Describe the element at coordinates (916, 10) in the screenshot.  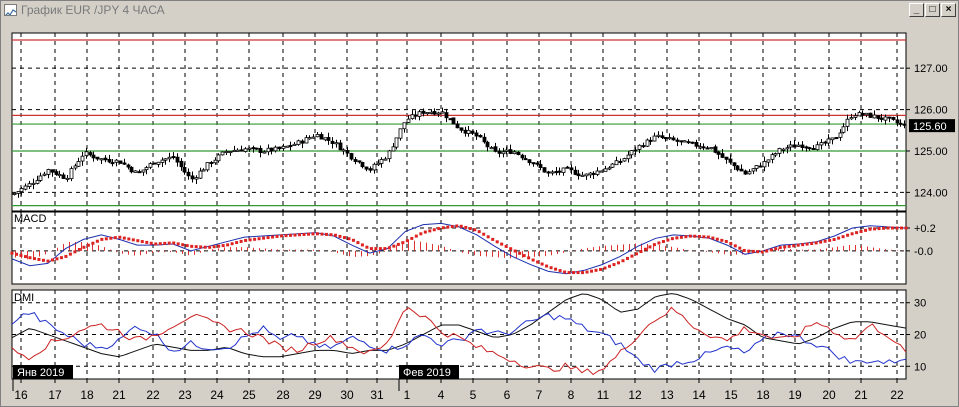
I see `minimize-button: _` at that location.